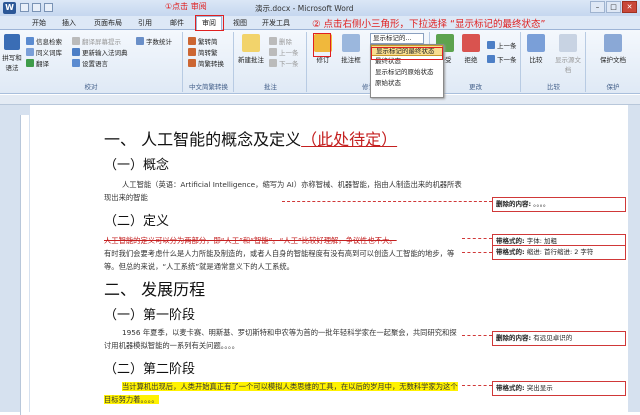  What do you see at coordinates (76, 63) in the screenshot?
I see `language-icon` at bounding box center [76, 63].